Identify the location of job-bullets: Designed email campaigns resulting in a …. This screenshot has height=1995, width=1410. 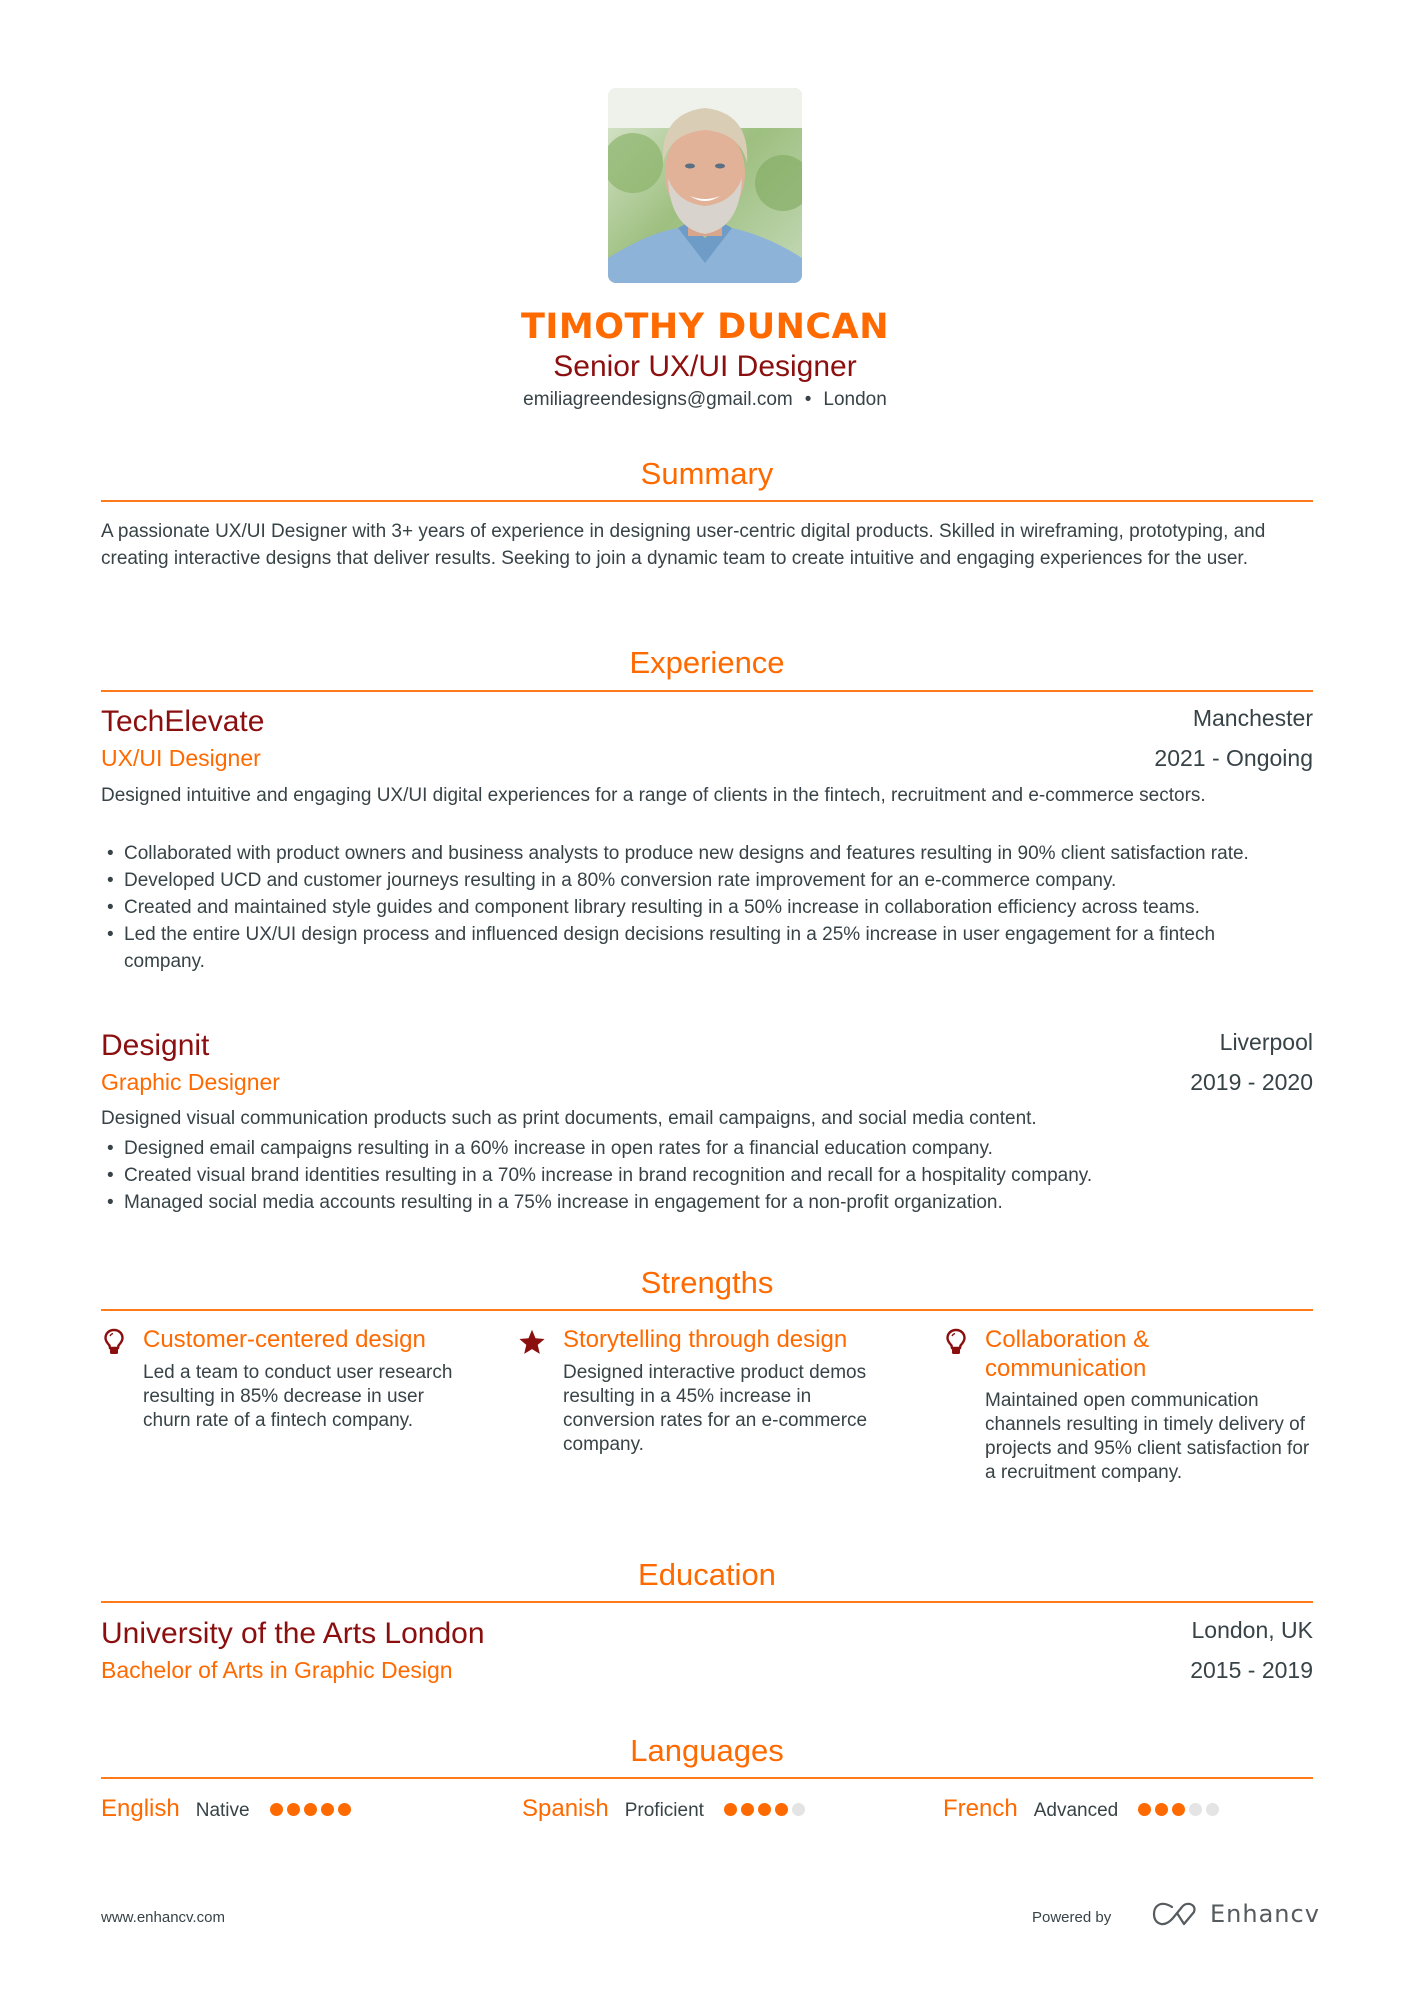
(707, 1175).